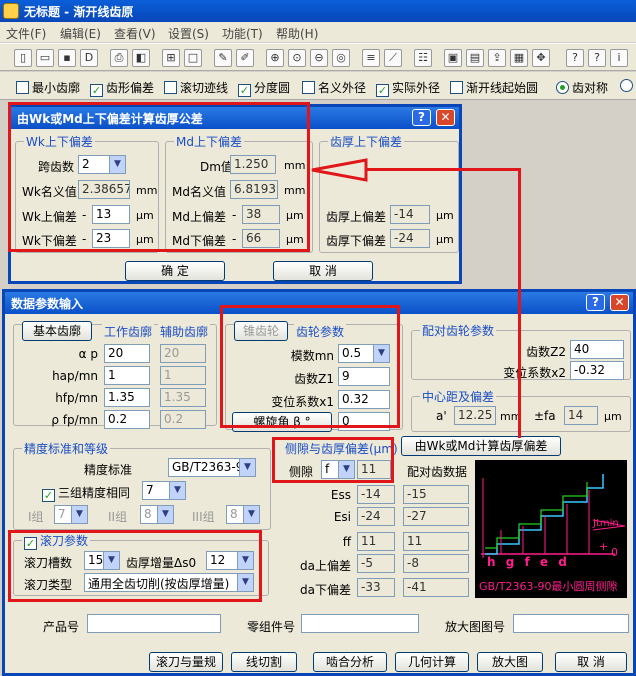 The width and height of the screenshot is (636, 676). Describe the element at coordinates (196, 87) in the screenshot. I see `option-hob-trace: 滚切迹线` at that location.